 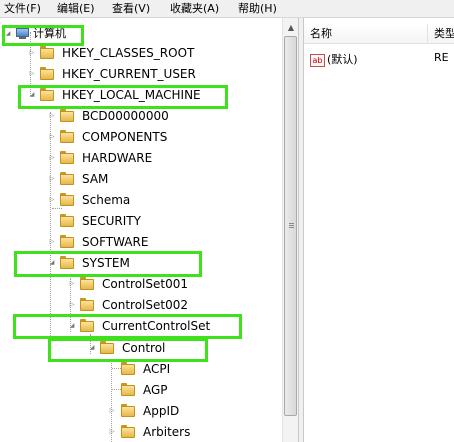 I want to click on tree-node-label: Arbiters, so click(x=167, y=432).